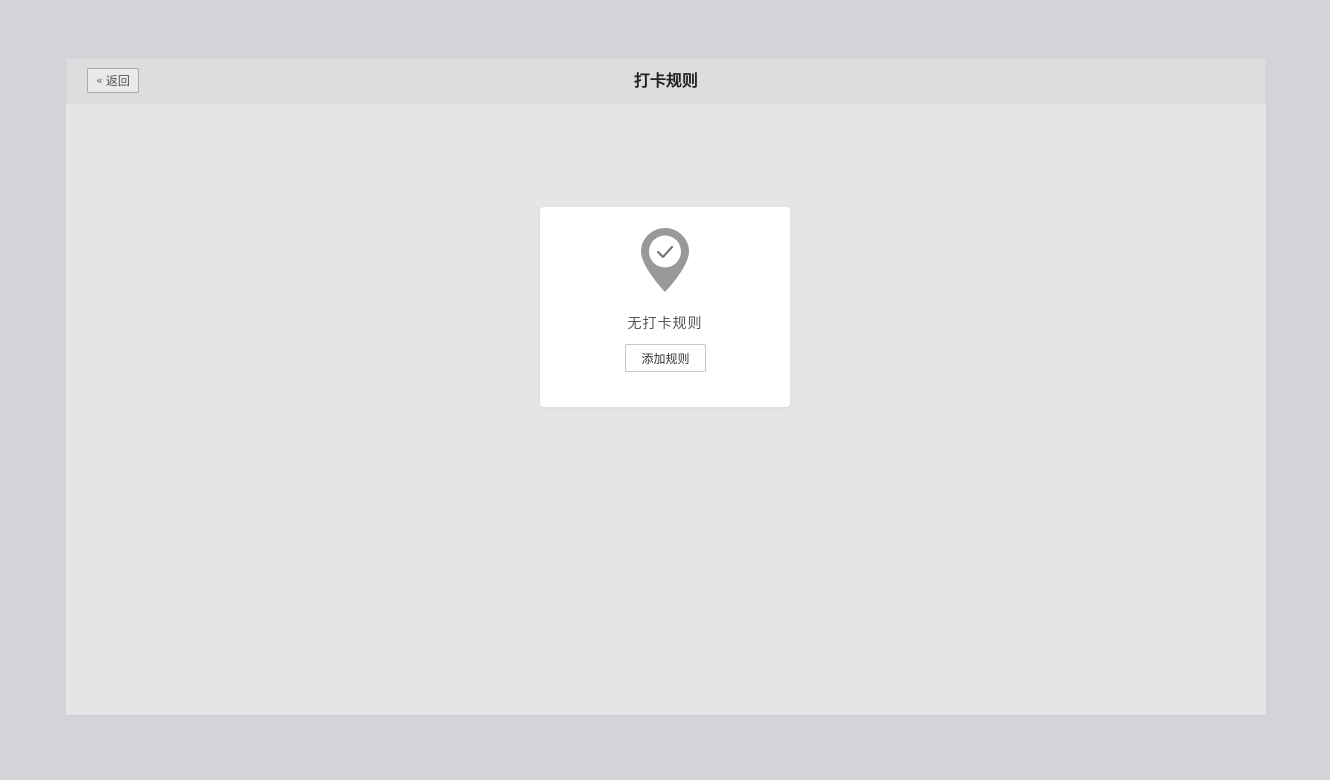 Image resolution: width=1330 pixels, height=780 pixels. I want to click on location-check-icon, so click(665, 260).